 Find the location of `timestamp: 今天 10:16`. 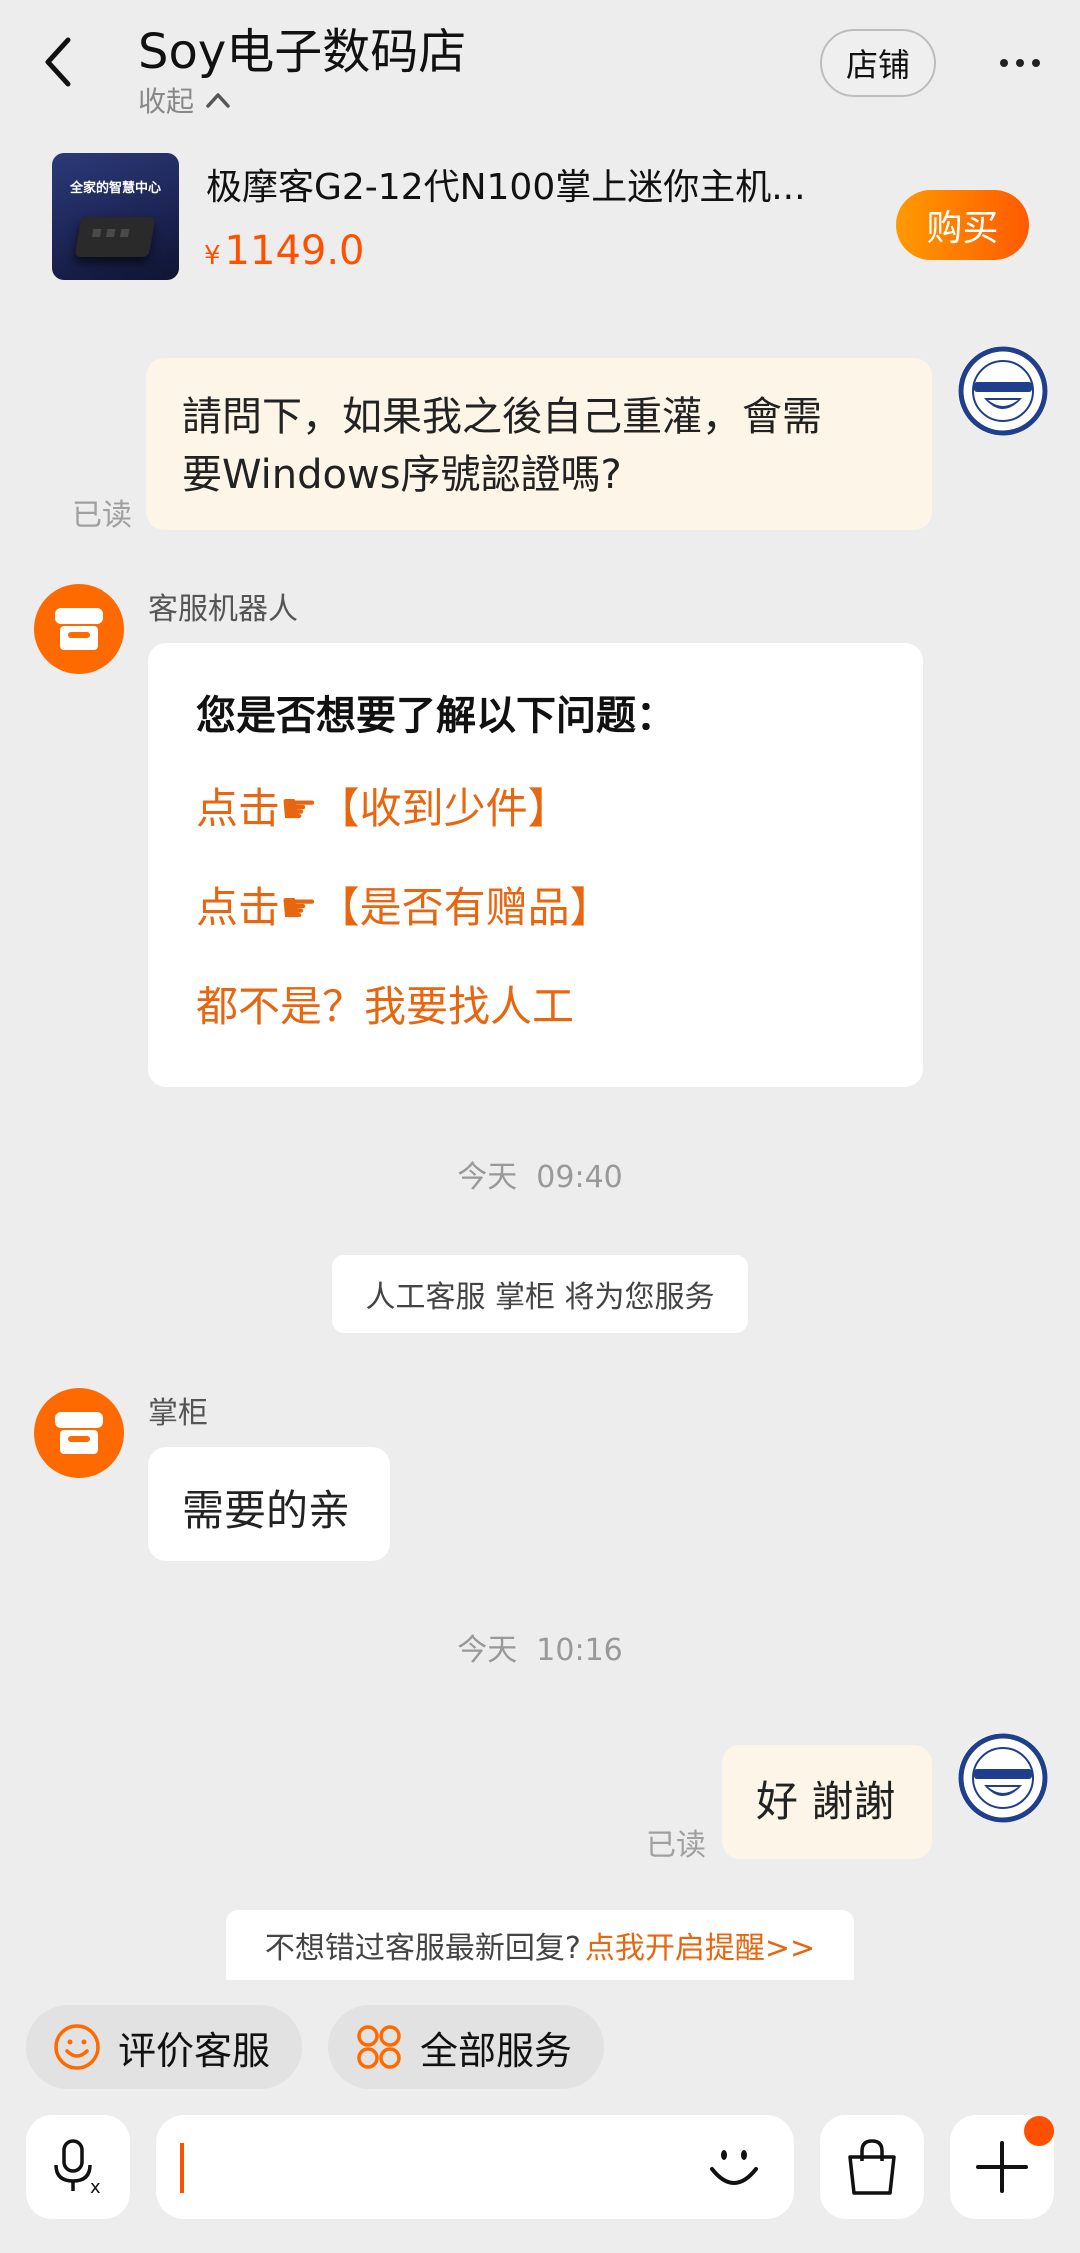

timestamp: 今天 10:16 is located at coordinates (540, 1650).